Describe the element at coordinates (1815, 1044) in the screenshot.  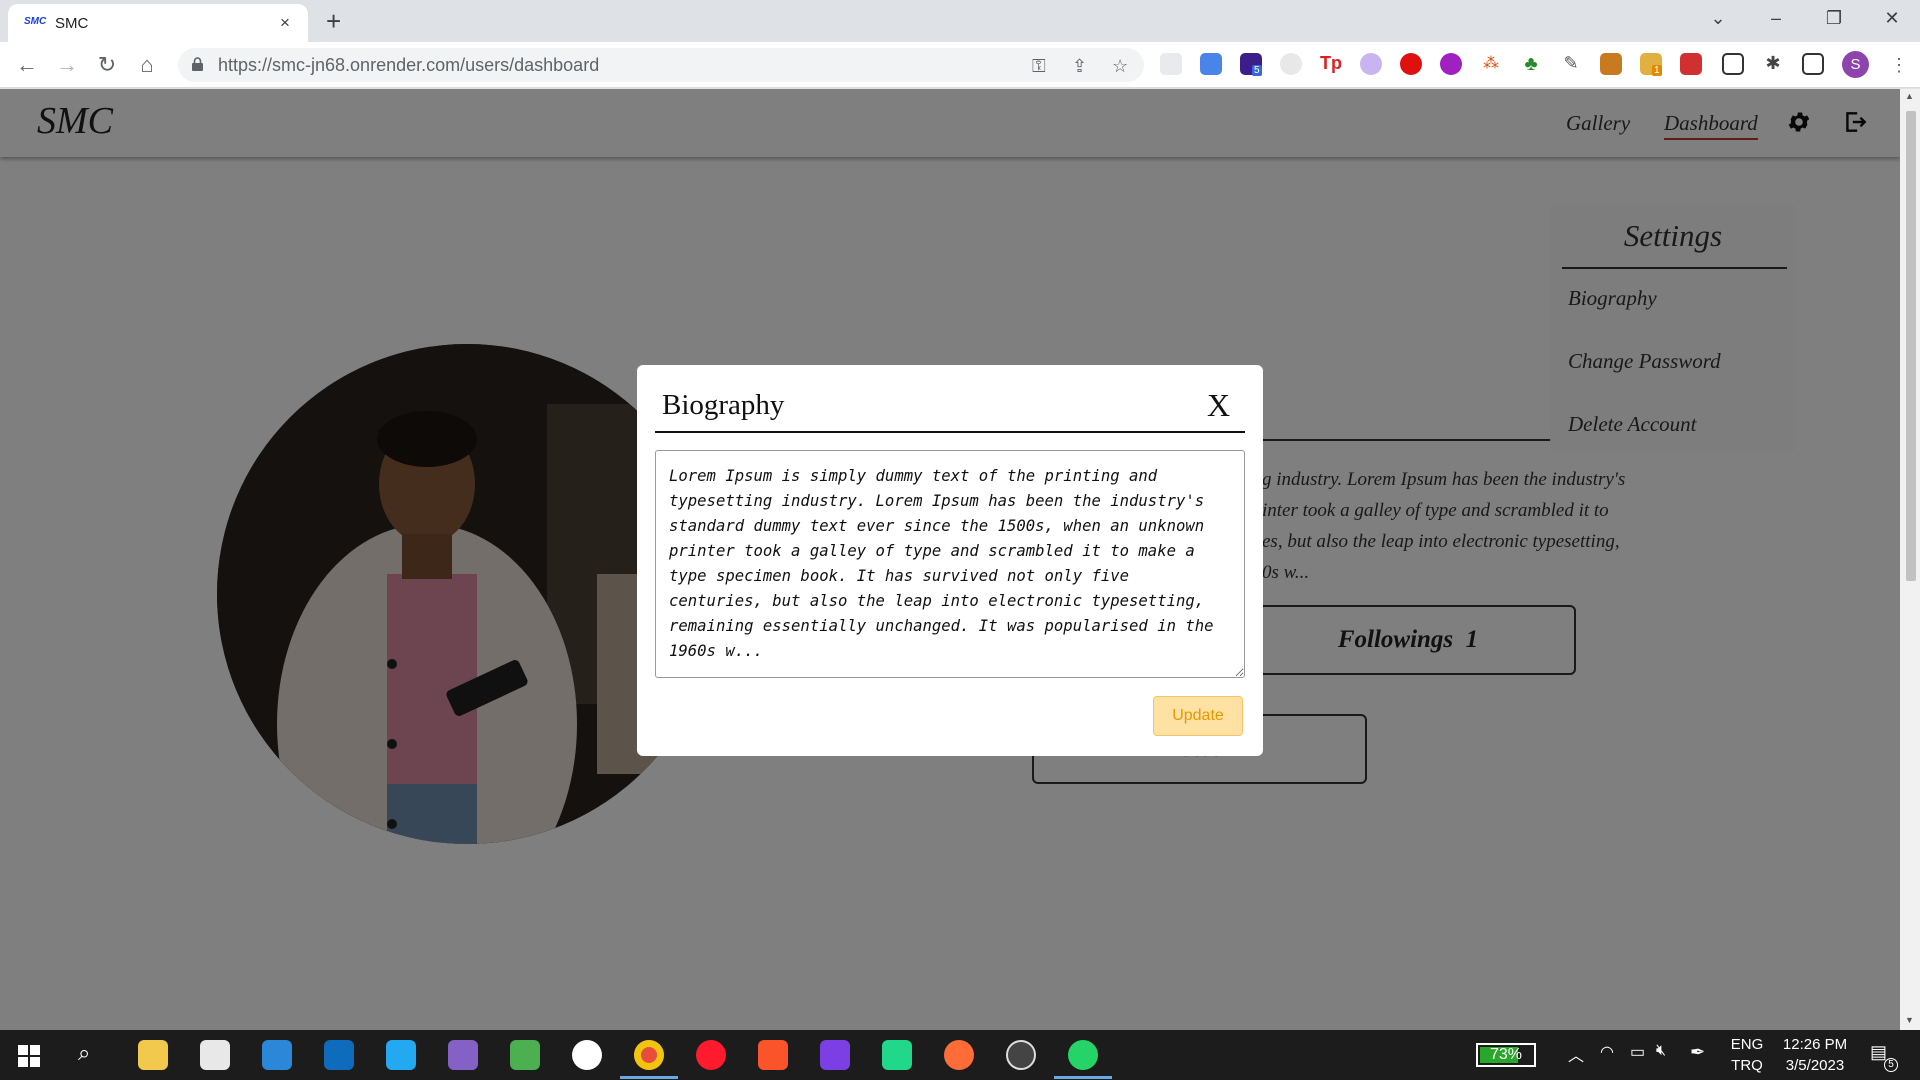
I see `clock-time: 12:26 PM` at that location.